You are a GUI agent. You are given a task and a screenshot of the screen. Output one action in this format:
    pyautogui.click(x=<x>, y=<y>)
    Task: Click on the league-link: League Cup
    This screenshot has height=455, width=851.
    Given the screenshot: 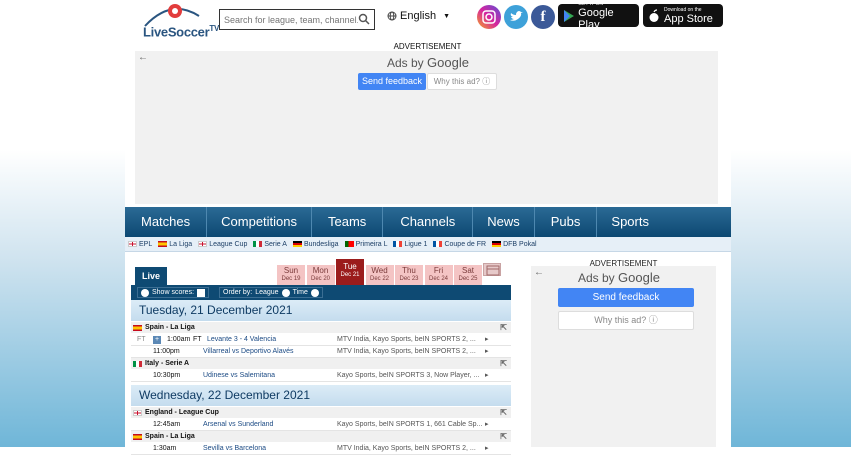 What is the action you would take?
    pyautogui.click(x=222, y=244)
    